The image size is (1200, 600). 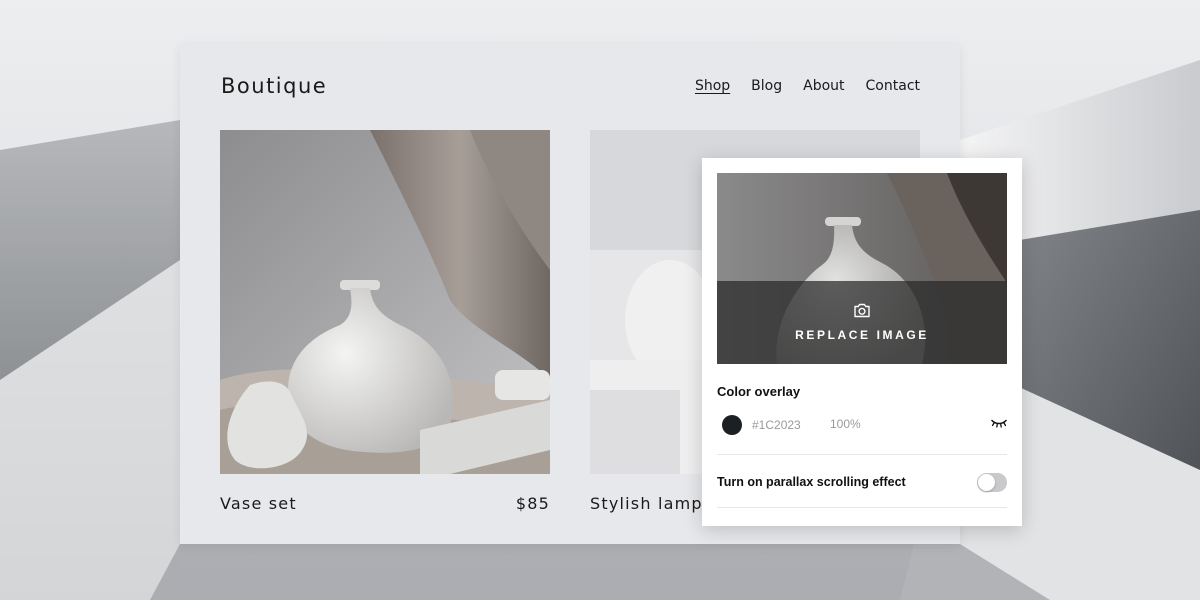 What do you see at coordinates (712, 86) in the screenshot?
I see `nav-link-shop: Shop` at bounding box center [712, 86].